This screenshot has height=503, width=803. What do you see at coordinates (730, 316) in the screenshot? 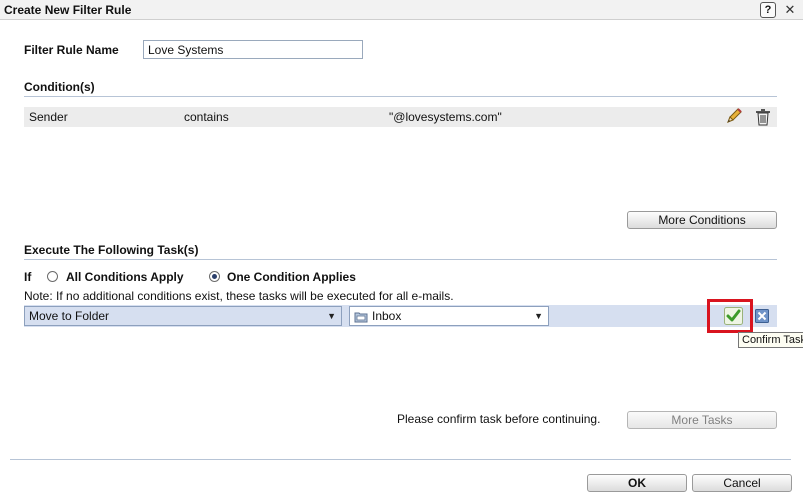
I see `confirm-highlight-box` at bounding box center [730, 316].